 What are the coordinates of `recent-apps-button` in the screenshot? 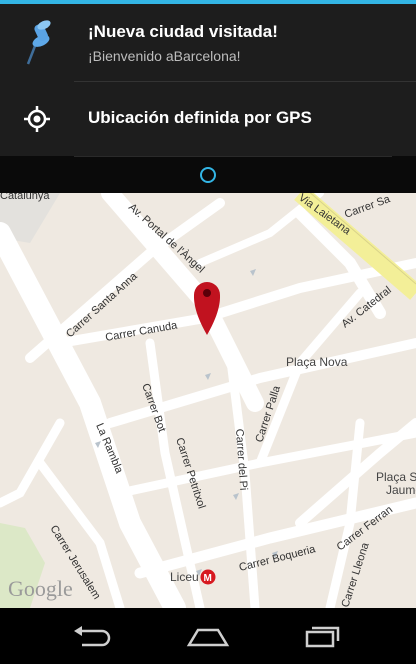 It's located at (324, 636).